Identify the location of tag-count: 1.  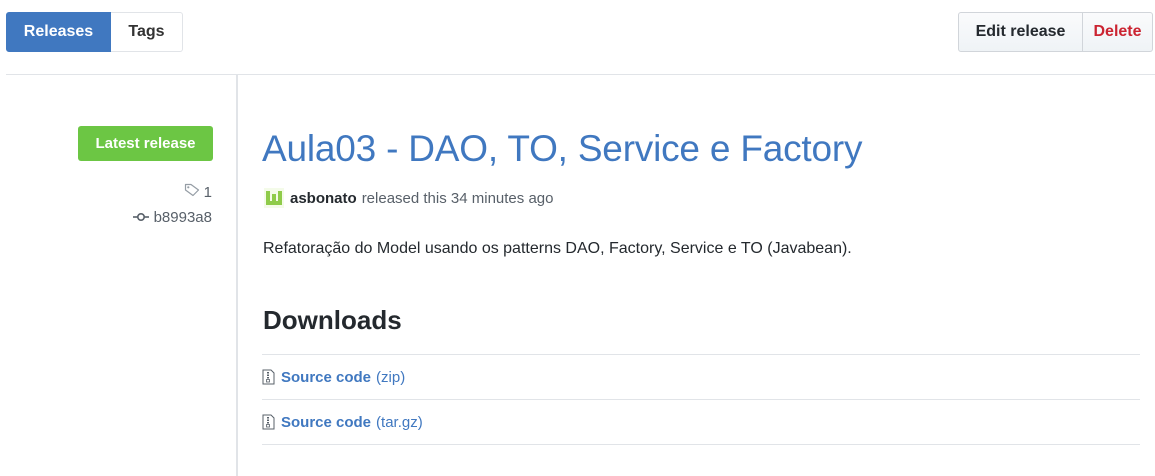
(198, 192).